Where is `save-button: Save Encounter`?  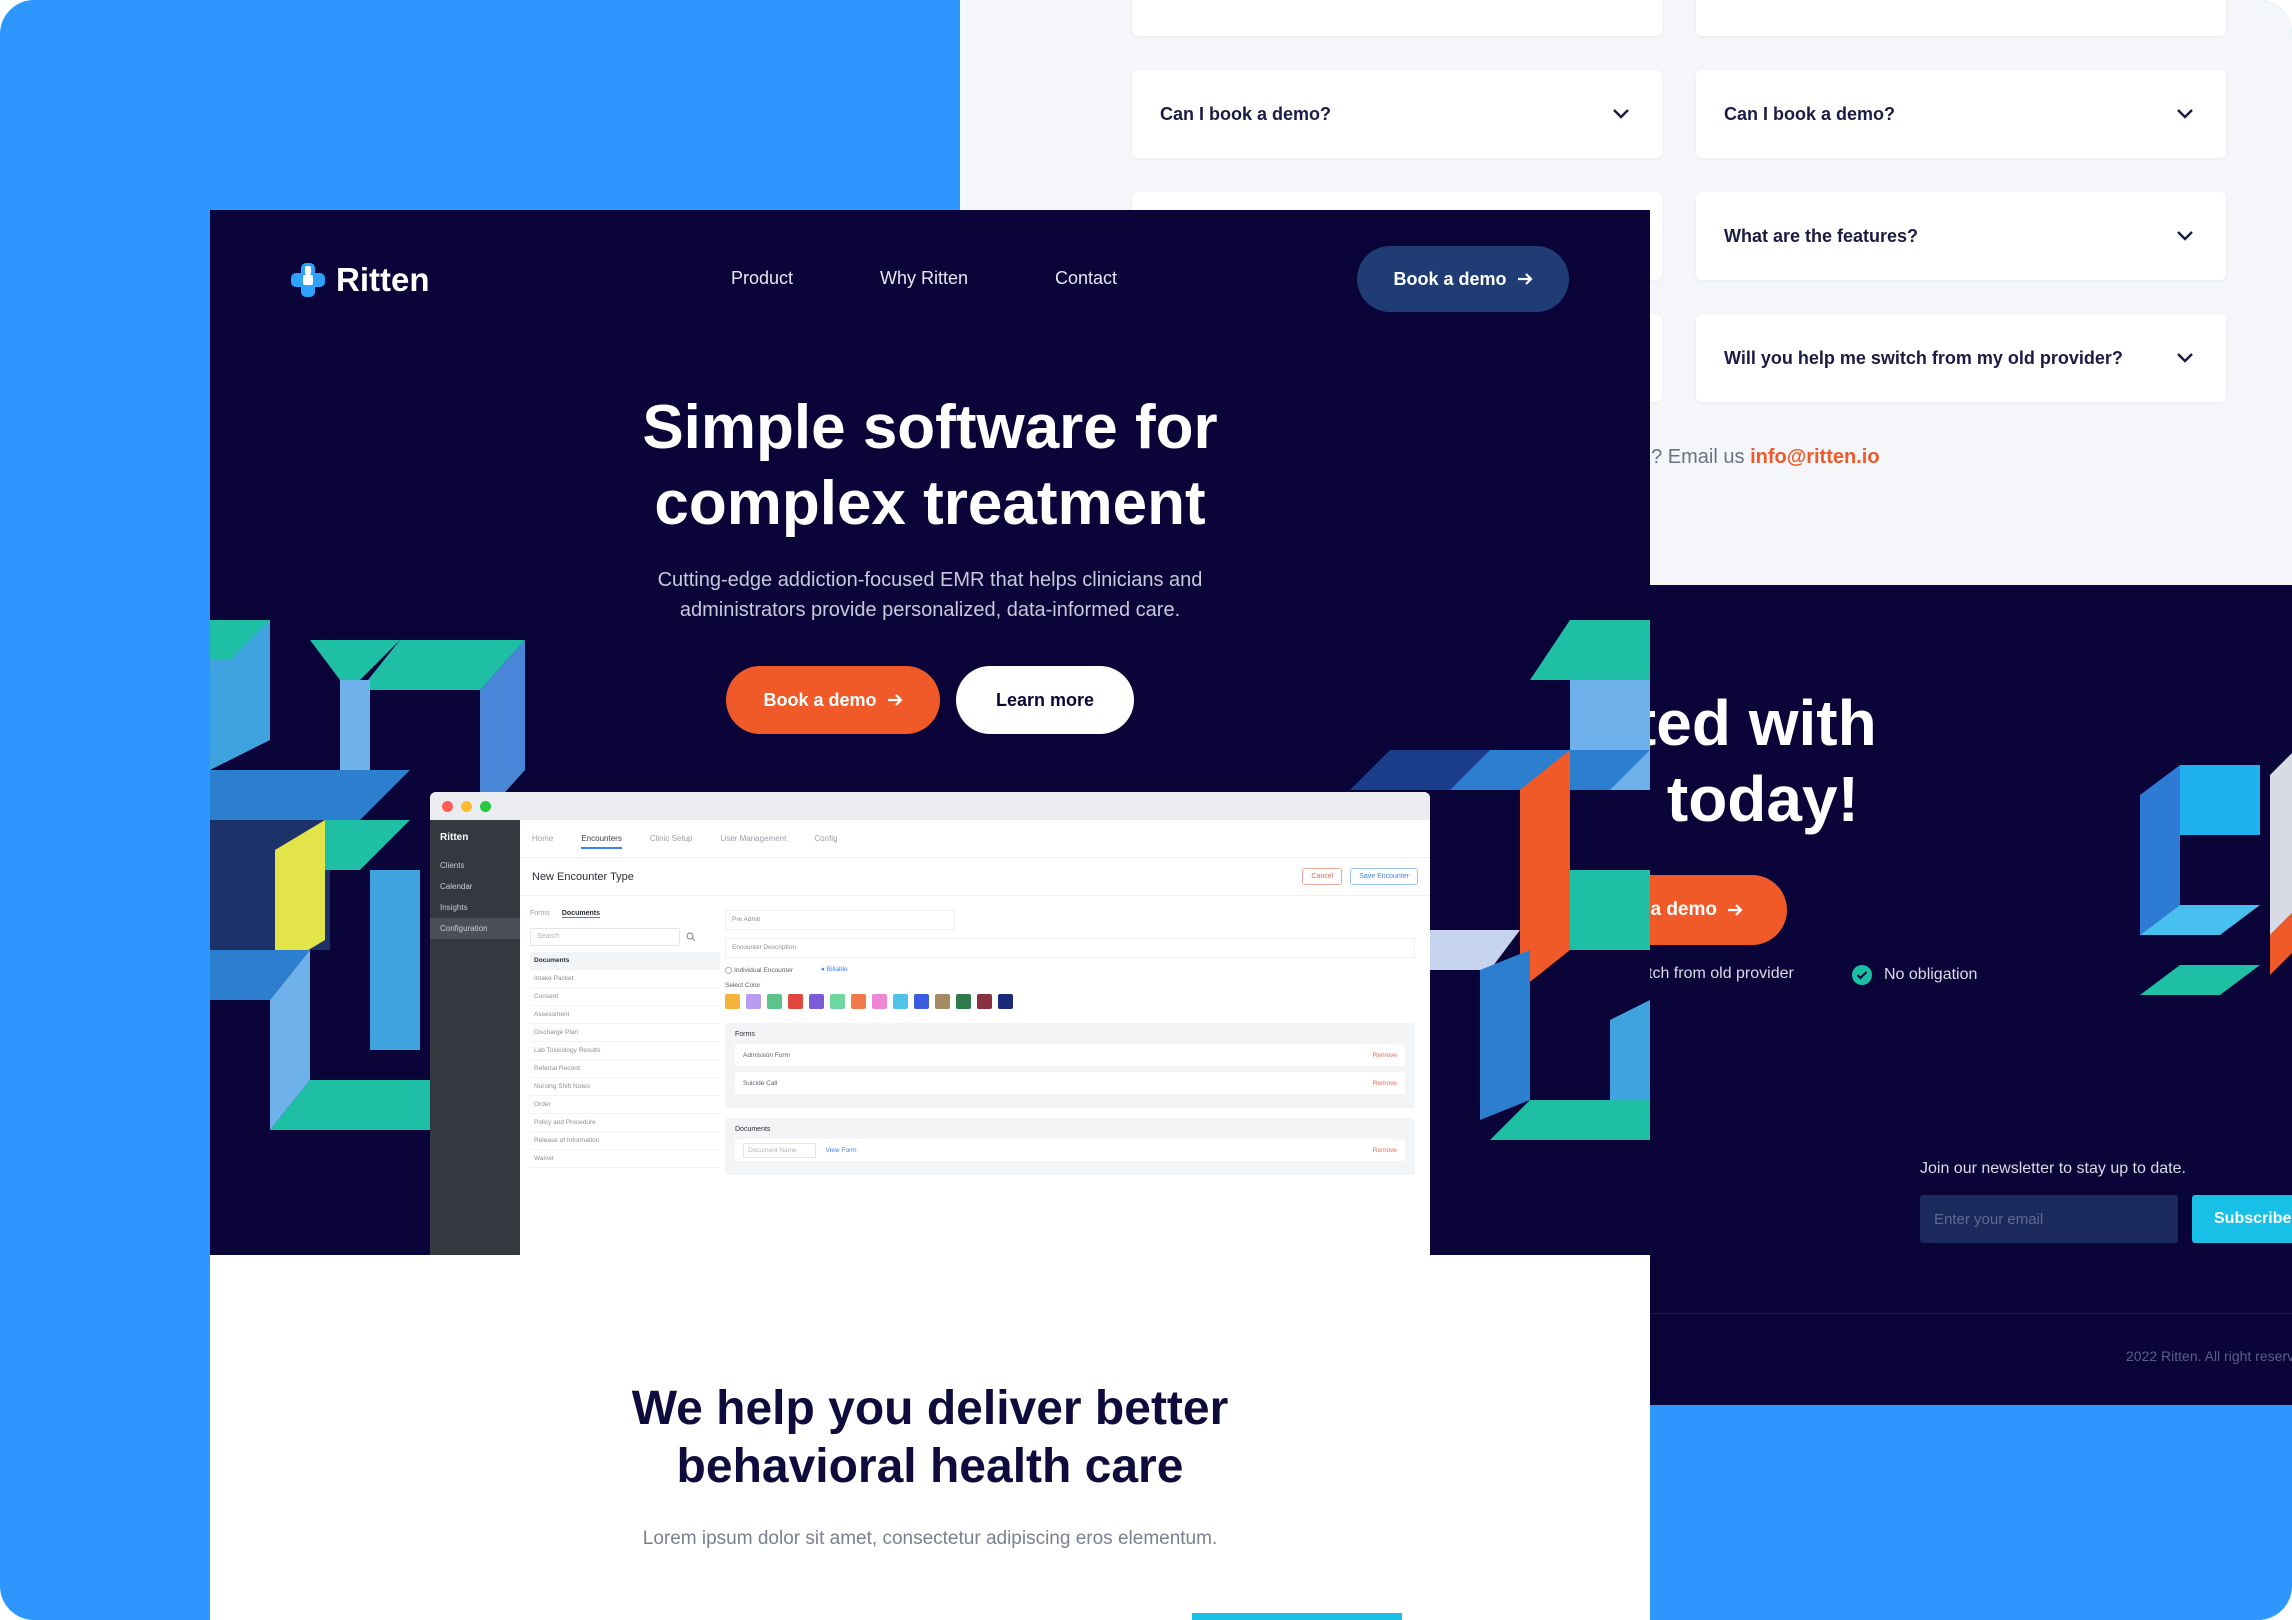
save-button: Save Encounter is located at coordinates (1384, 876).